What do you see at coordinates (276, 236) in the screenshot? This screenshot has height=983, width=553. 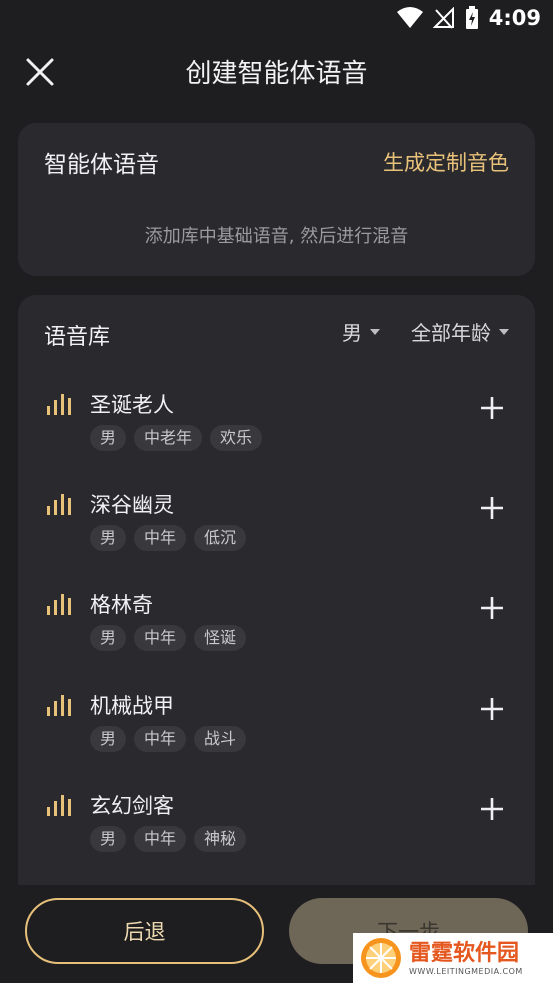 I see `smart-voice-hint: 添加库中基础语音, 然后进行混音` at bounding box center [276, 236].